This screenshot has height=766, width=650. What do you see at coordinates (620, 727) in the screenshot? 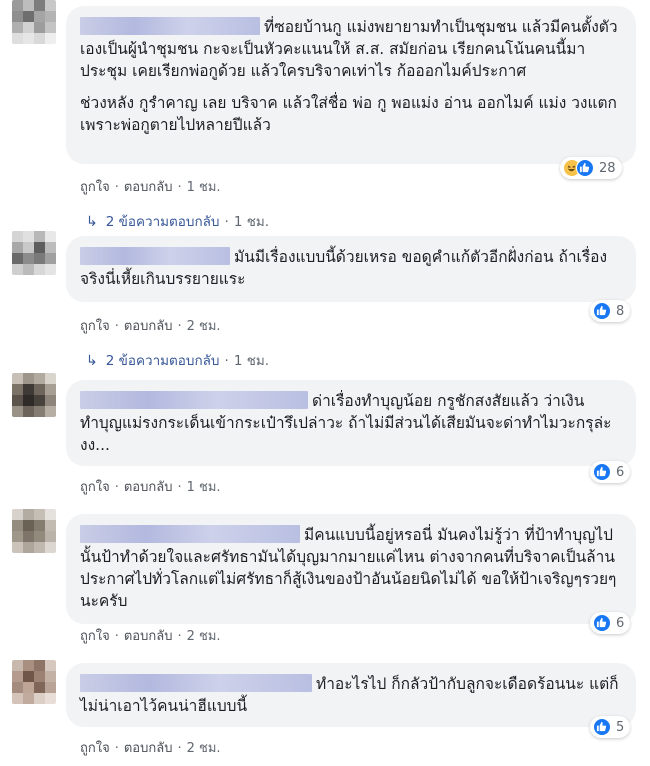
I see `reaction-count: 5` at bounding box center [620, 727].